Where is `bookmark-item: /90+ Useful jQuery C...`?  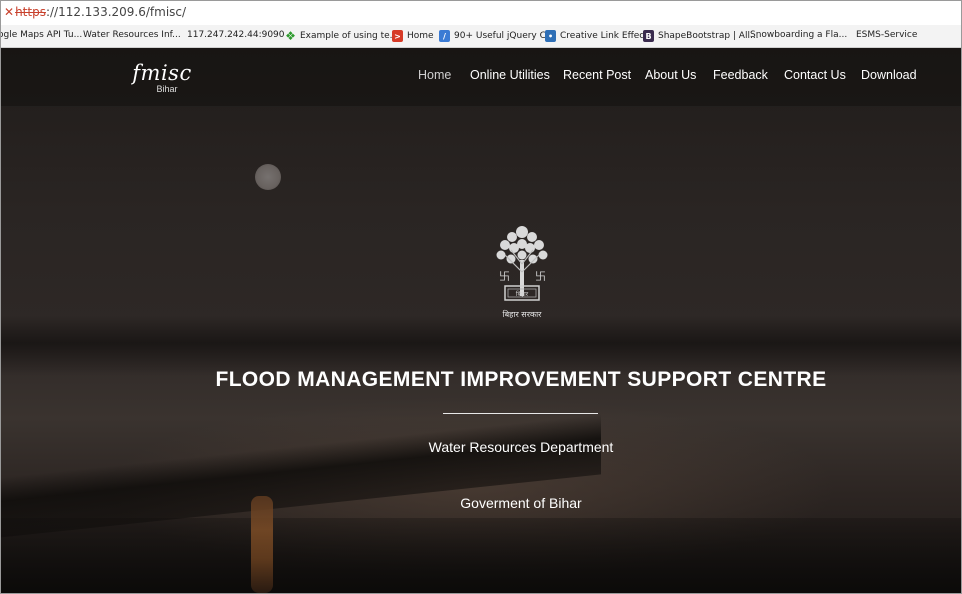 bookmark-item: /90+ Useful jQuery C... is located at coordinates (496, 36).